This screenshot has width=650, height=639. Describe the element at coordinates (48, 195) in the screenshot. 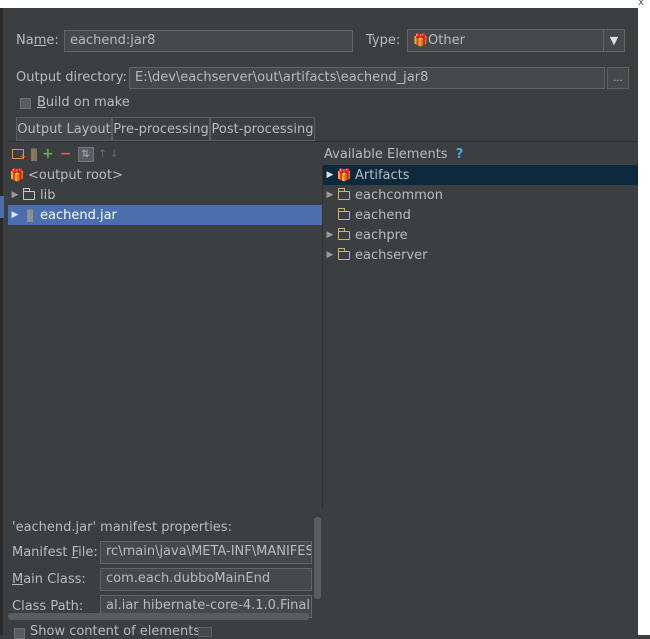

I see `tree-item-label: lib` at that location.